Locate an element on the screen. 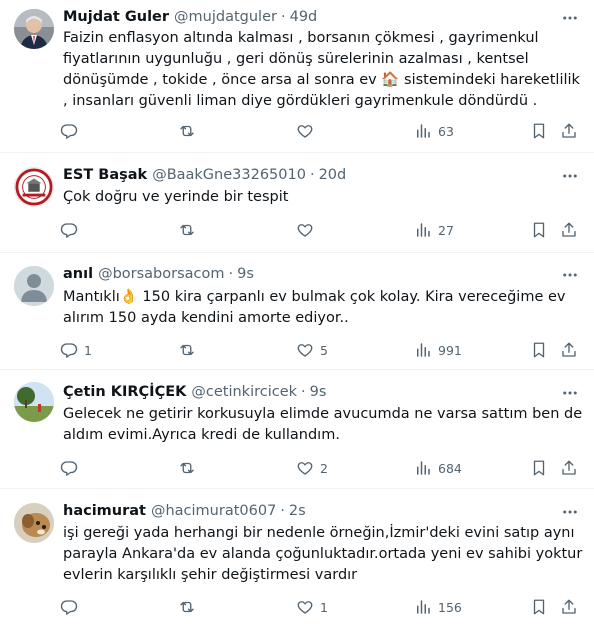 This screenshot has height=640, width=594. views-button: 684 is located at coordinates (438, 468).